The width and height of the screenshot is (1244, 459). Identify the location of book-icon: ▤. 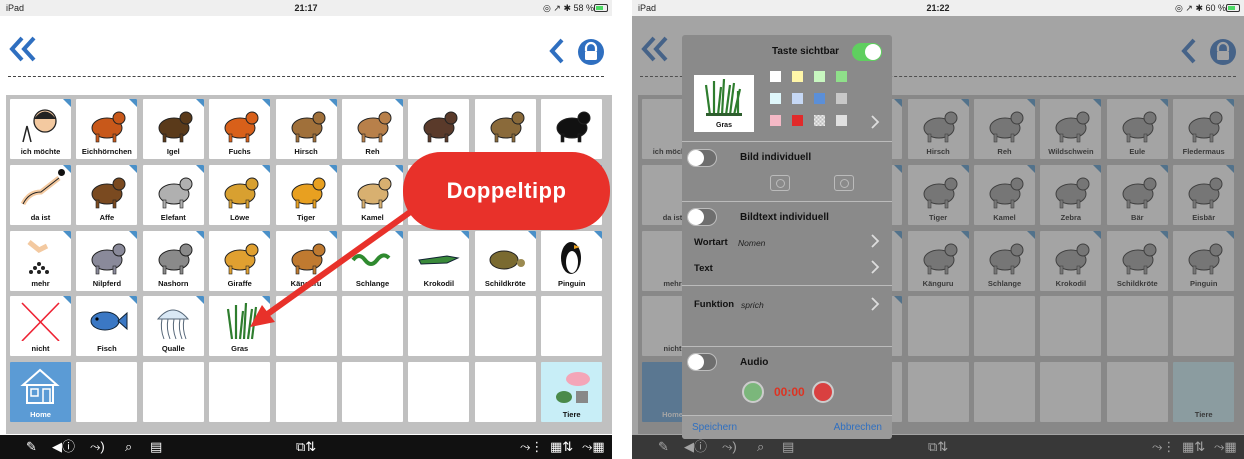
(156, 447).